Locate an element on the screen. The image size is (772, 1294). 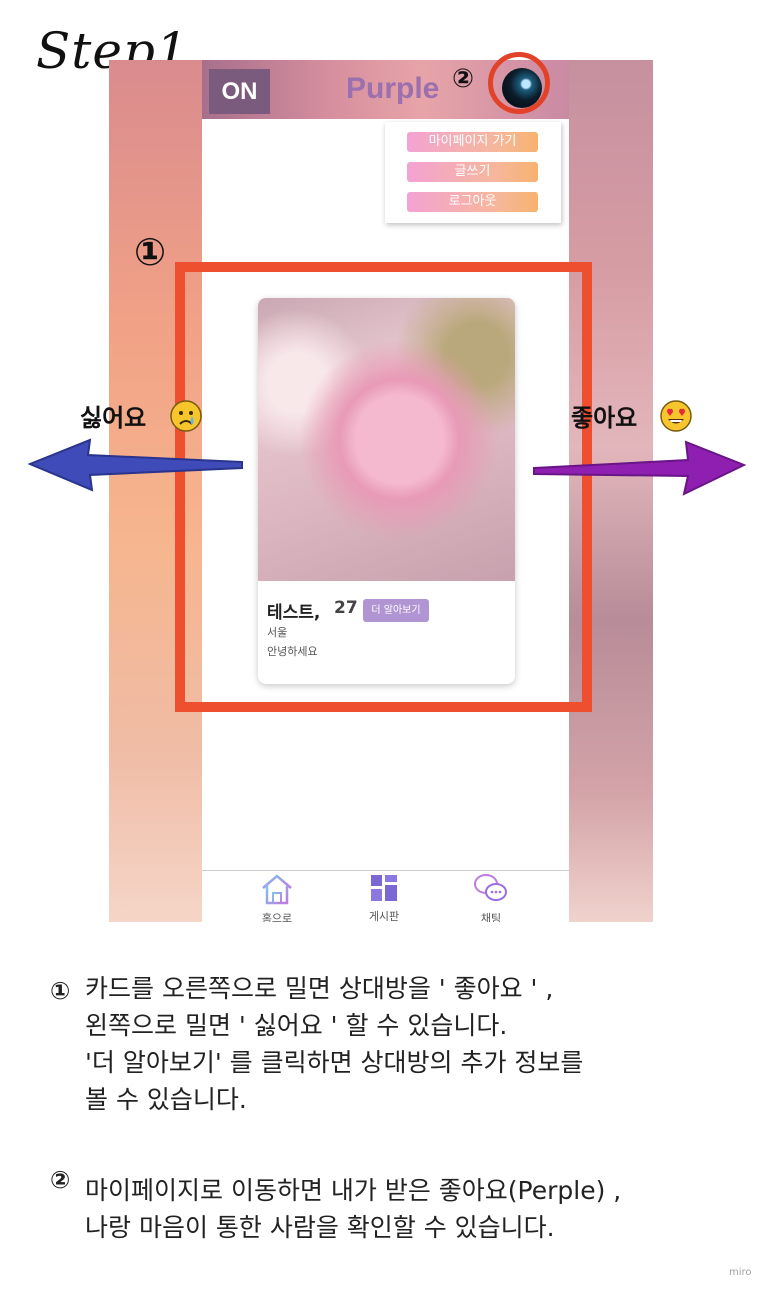
menu-item-write: 글쓰기 is located at coordinates (472, 172).